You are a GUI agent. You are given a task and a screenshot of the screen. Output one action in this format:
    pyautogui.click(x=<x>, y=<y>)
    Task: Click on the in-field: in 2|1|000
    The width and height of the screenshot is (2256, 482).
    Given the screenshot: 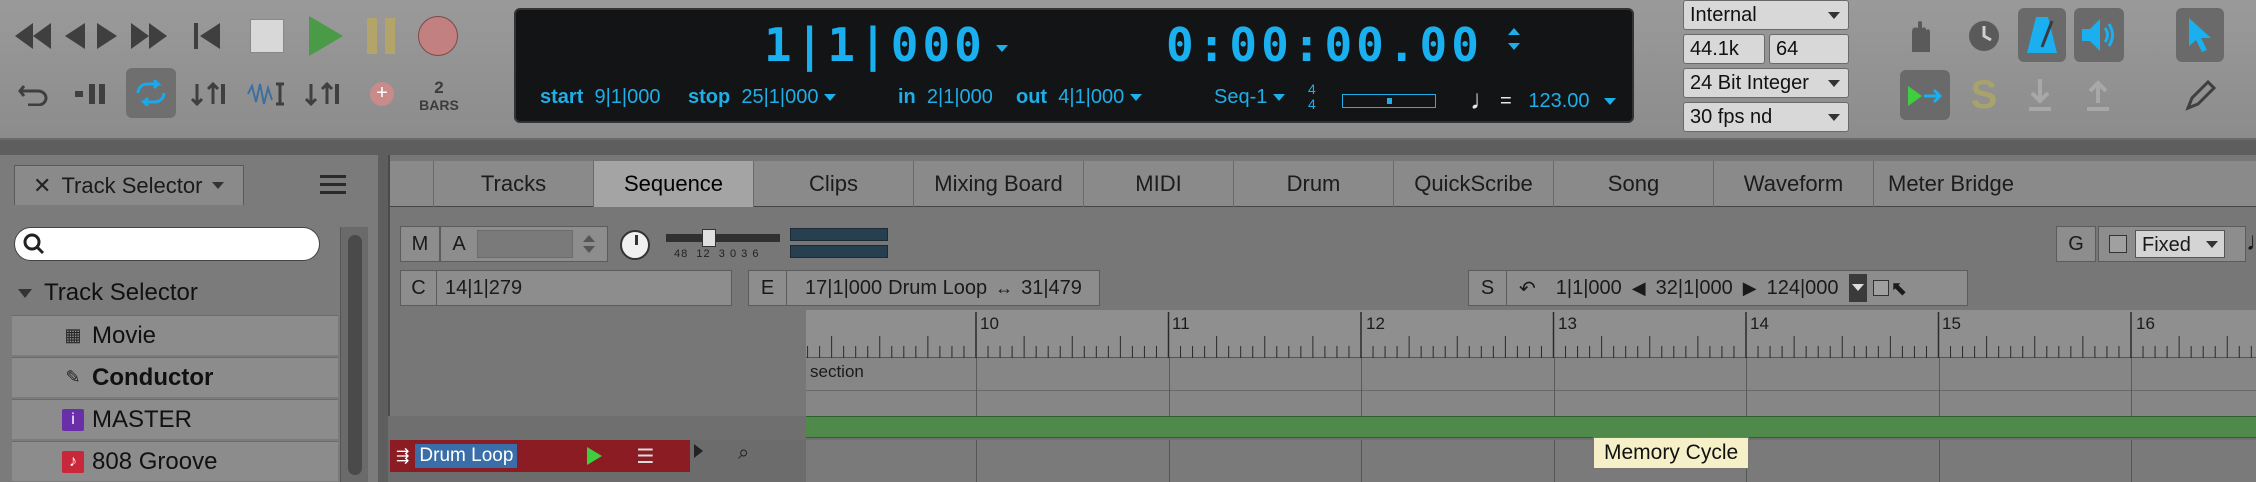 What is the action you would take?
    pyautogui.click(x=945, y=97)
    